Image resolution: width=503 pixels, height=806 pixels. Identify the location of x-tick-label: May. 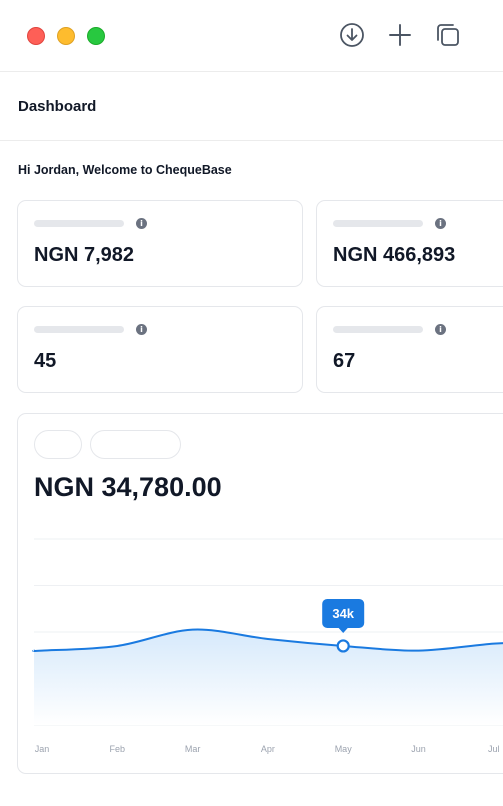
(344, 749).